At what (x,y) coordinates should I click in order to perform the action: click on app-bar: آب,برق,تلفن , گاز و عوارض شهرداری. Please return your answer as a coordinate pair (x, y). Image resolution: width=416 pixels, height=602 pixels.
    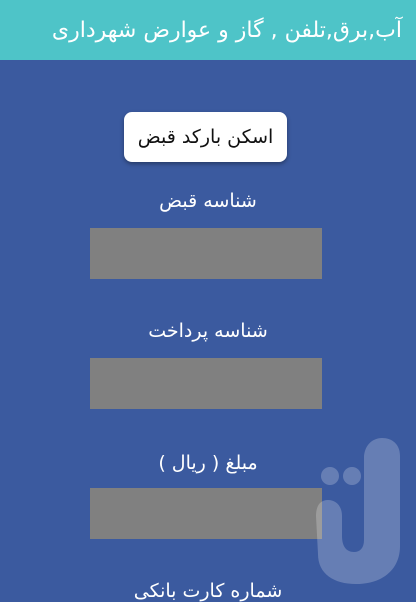
    Looking at the image, I should click on (208, 30).